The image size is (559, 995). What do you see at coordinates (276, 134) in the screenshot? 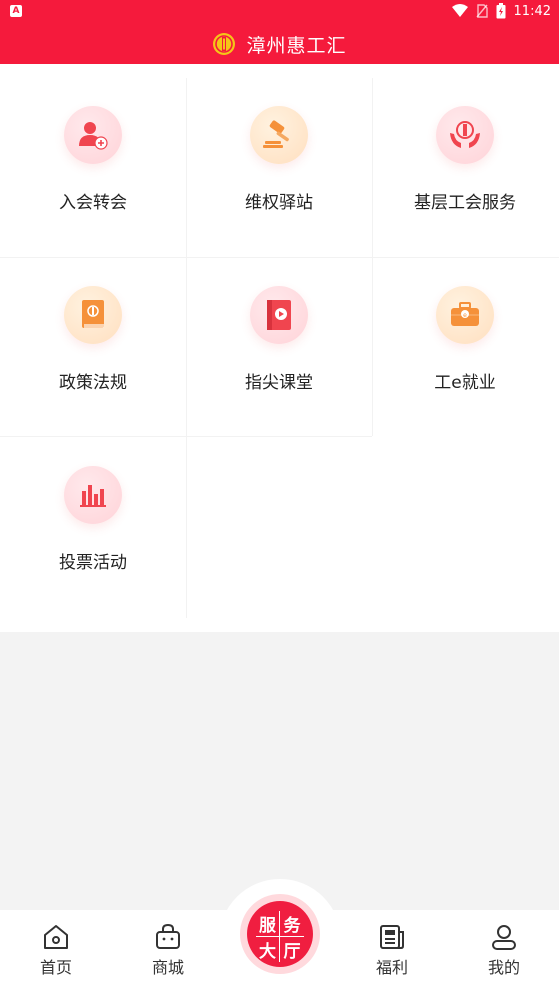
I see `gavel-icon` at bounding box center [276, 134].